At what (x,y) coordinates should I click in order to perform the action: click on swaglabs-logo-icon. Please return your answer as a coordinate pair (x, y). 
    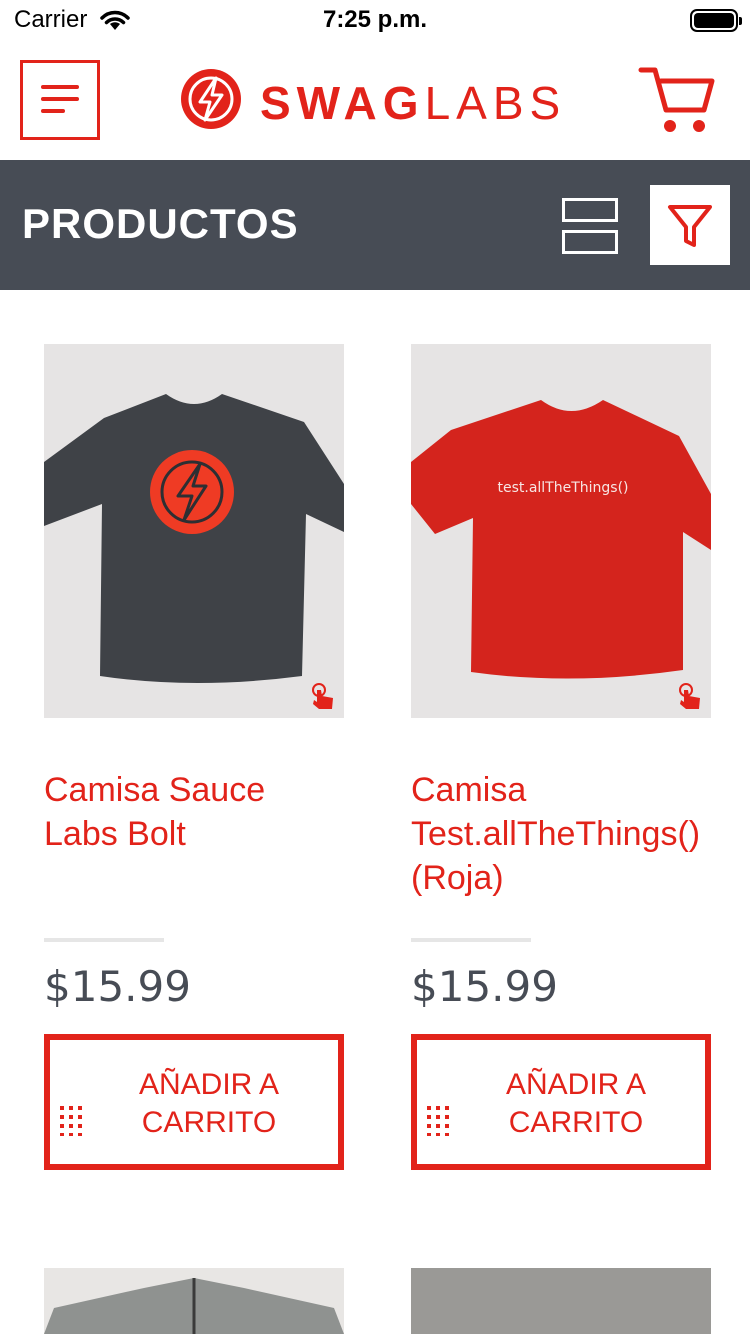
    Looking at the image, I should click on (211, 99).